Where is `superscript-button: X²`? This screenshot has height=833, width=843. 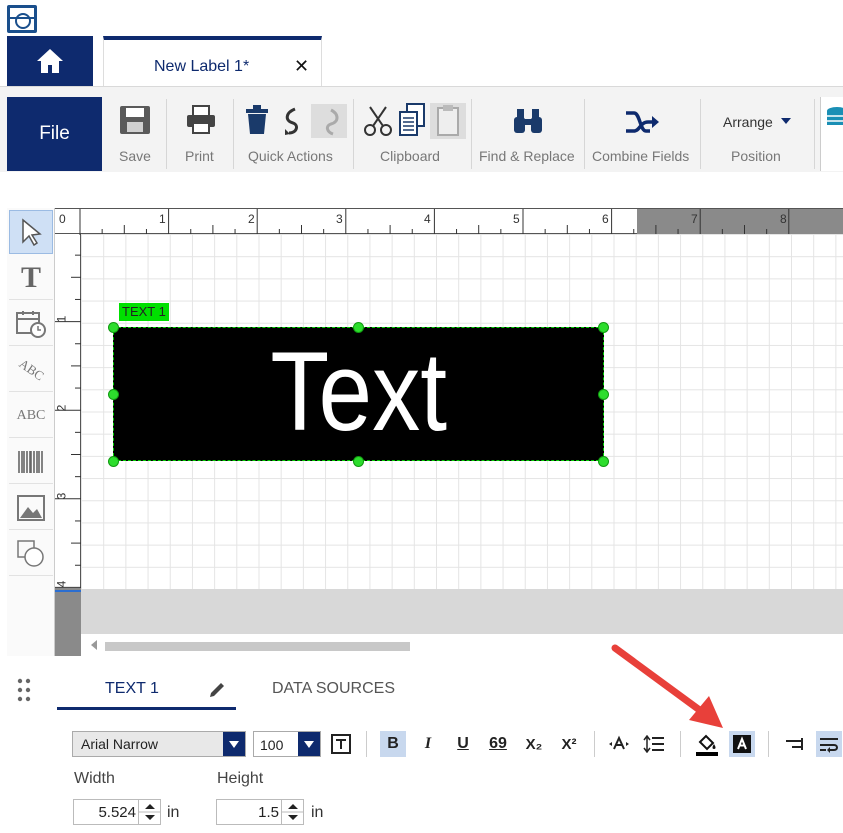 superscript-button: X² is located at coordinates (569, 744).